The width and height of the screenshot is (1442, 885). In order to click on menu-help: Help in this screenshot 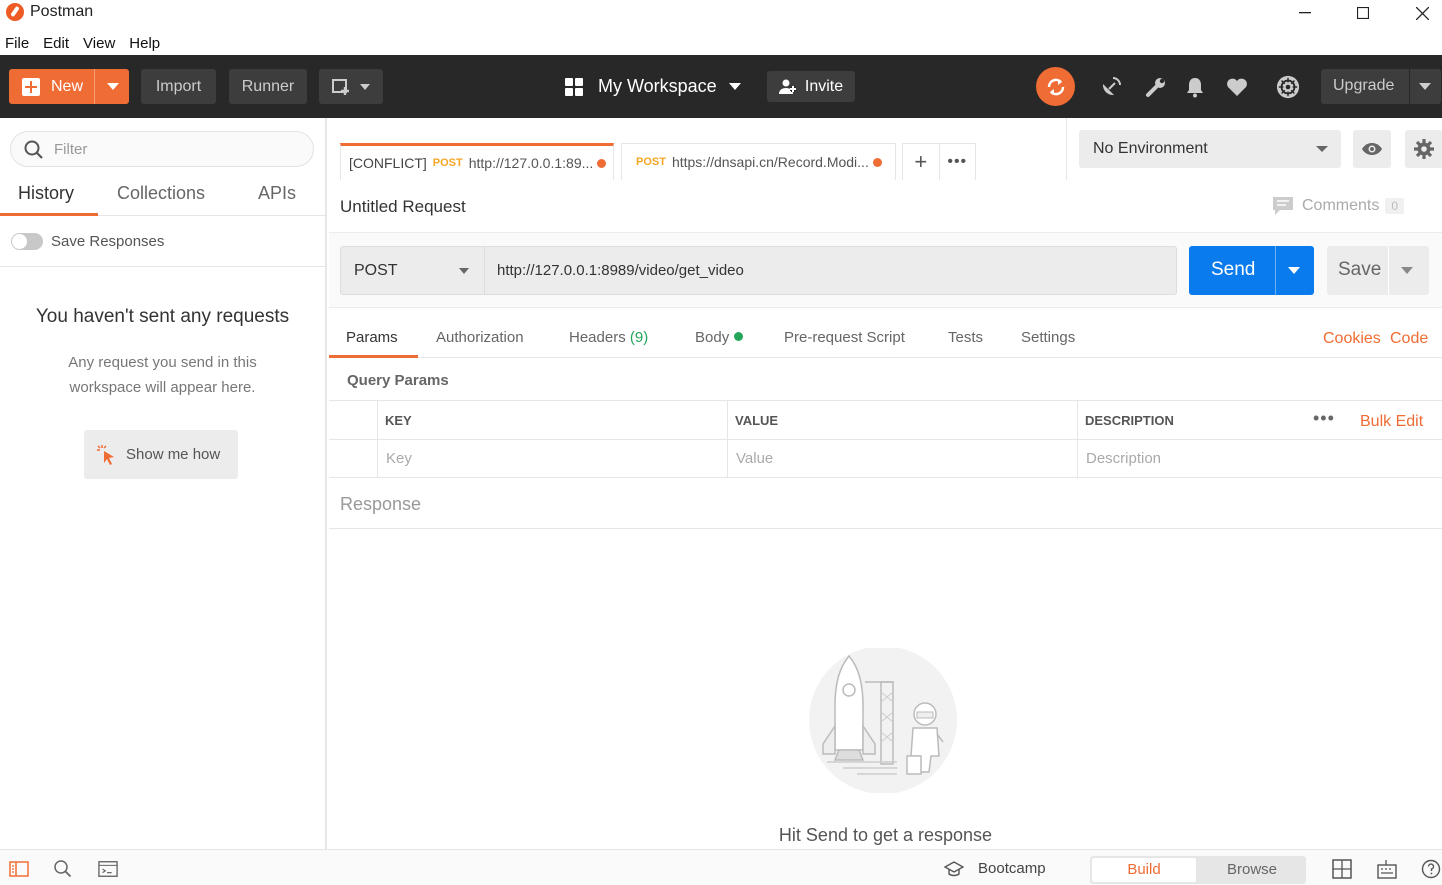, I will do `click(144, 43)`.